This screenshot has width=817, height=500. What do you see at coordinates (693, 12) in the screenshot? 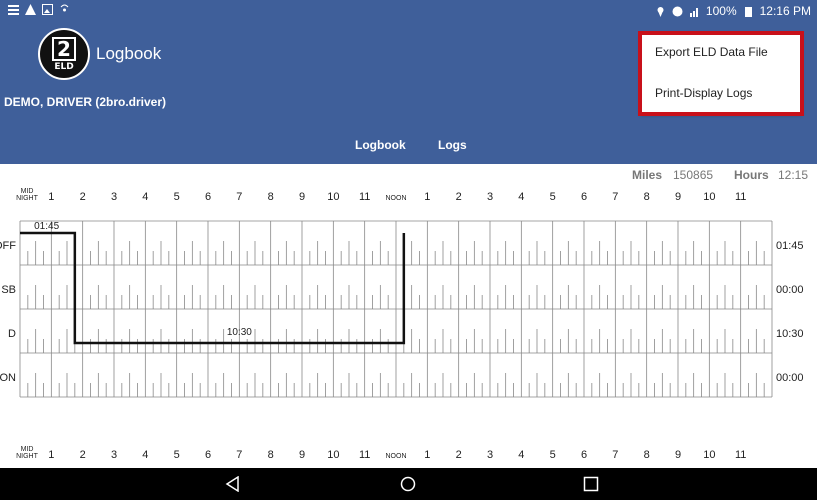
I see `signal-icon` at bounding box center [693, 12].